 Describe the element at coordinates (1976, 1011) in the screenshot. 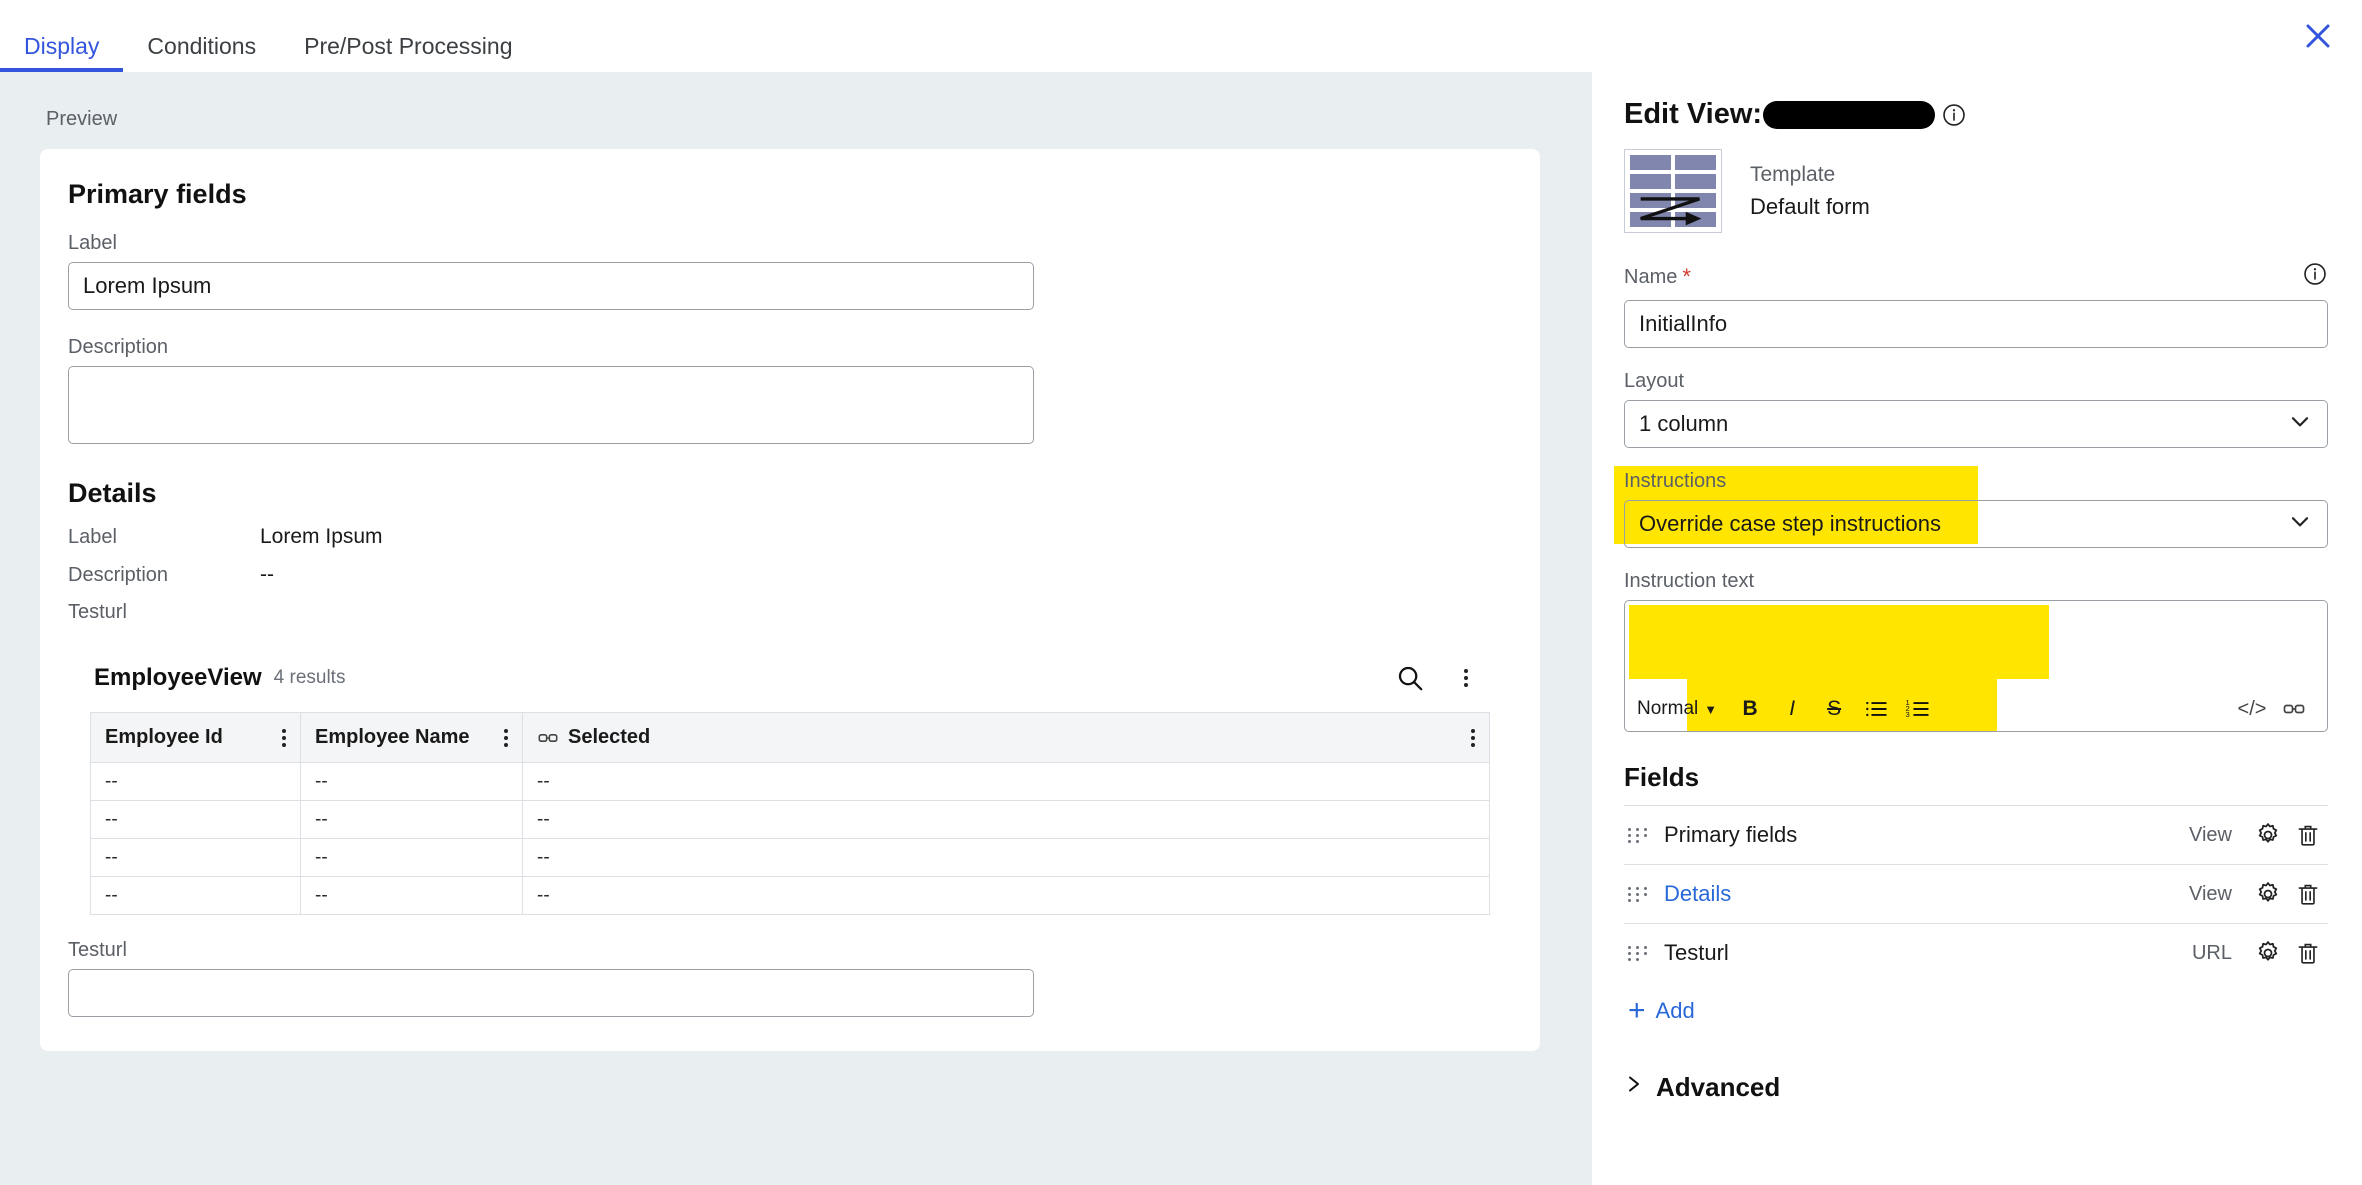

I see `add-field-button: + Add` at that location.